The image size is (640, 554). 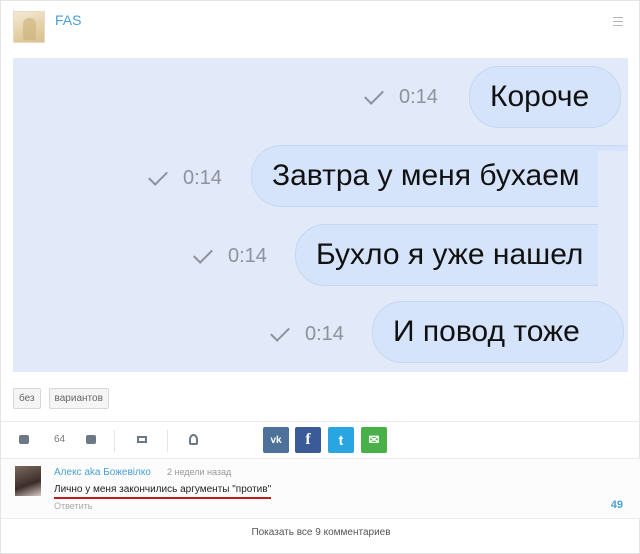 I want to click on post-author: FAS, so click(x=68, y=20).